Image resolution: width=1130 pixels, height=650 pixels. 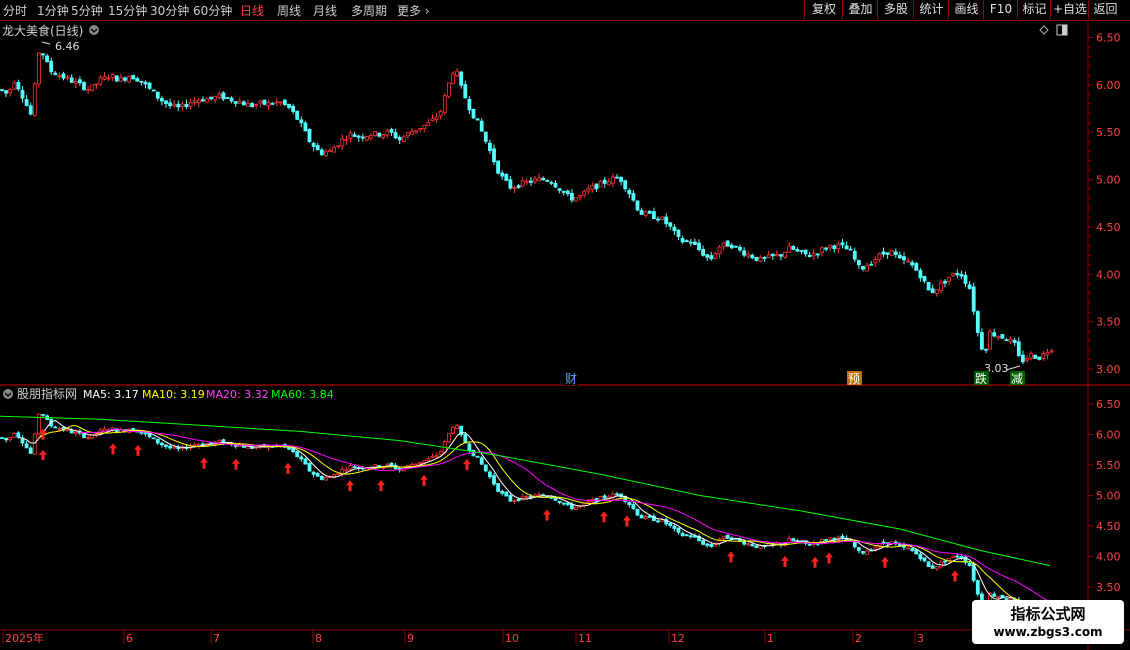 I want to click on fuquan-button: 复权, so click(x=823, y=9).